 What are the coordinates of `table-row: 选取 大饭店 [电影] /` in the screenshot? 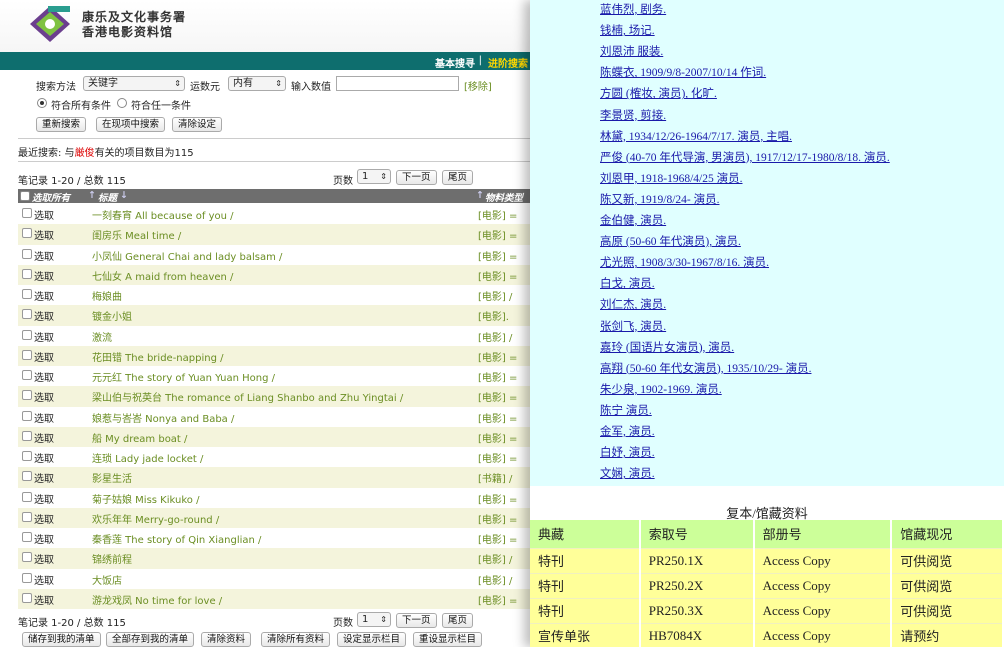 It's located at (274, 579).